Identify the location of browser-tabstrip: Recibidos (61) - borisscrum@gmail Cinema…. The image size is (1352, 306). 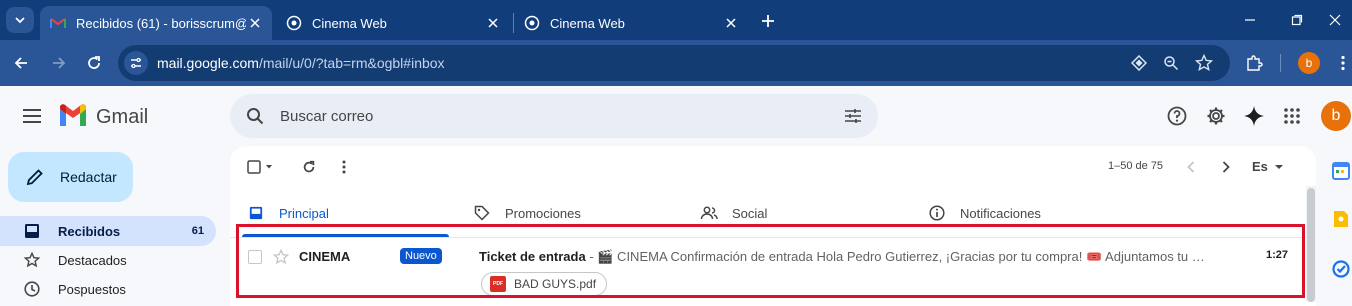
(676, 20).